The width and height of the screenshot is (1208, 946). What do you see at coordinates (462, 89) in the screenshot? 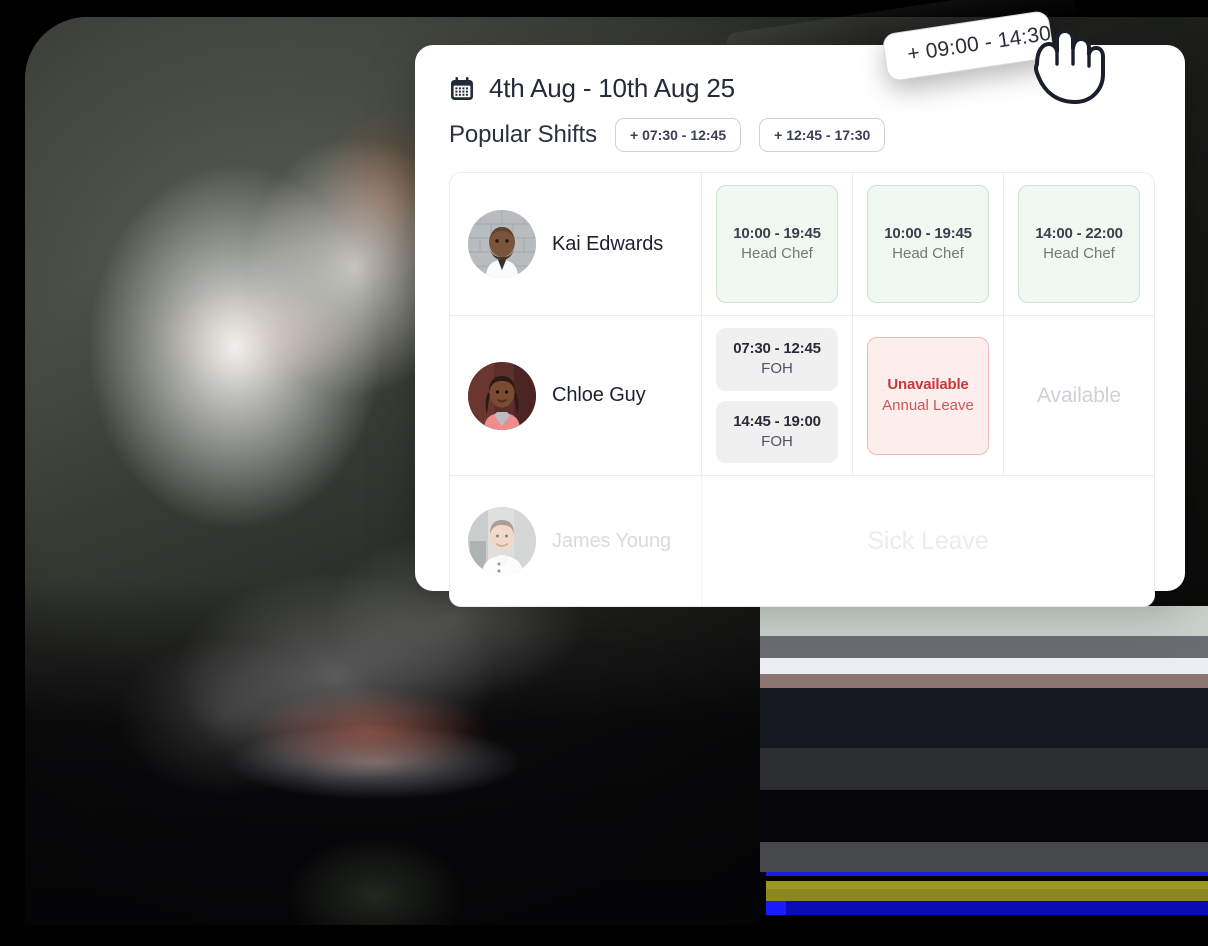
I see `calendar-icon` at bounding box center [462, 89].